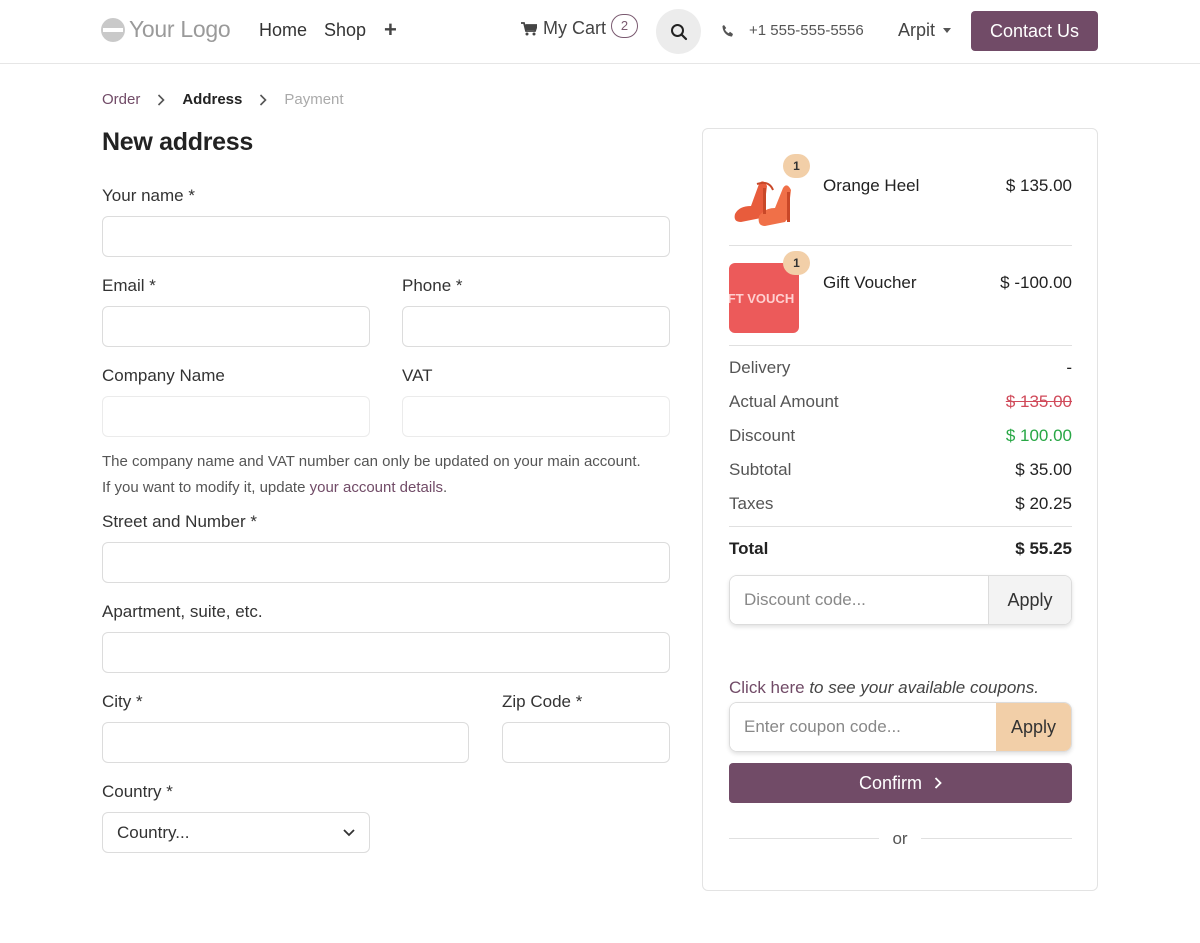 Image resolution: width=1200 pixels, height=943 pixels. I want to click on search-icon, so click(678, 31).